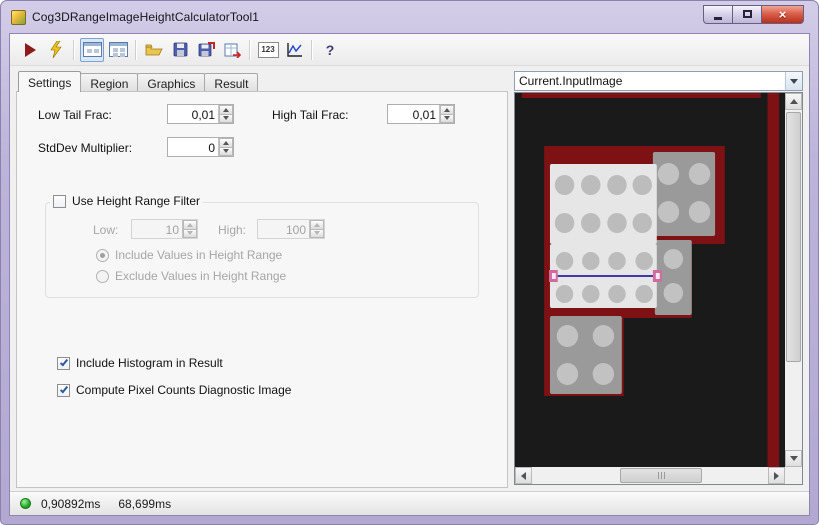 This screenshot has height=525, width=819. I want to click on horizontal-scroll-track, so click(650, 475).